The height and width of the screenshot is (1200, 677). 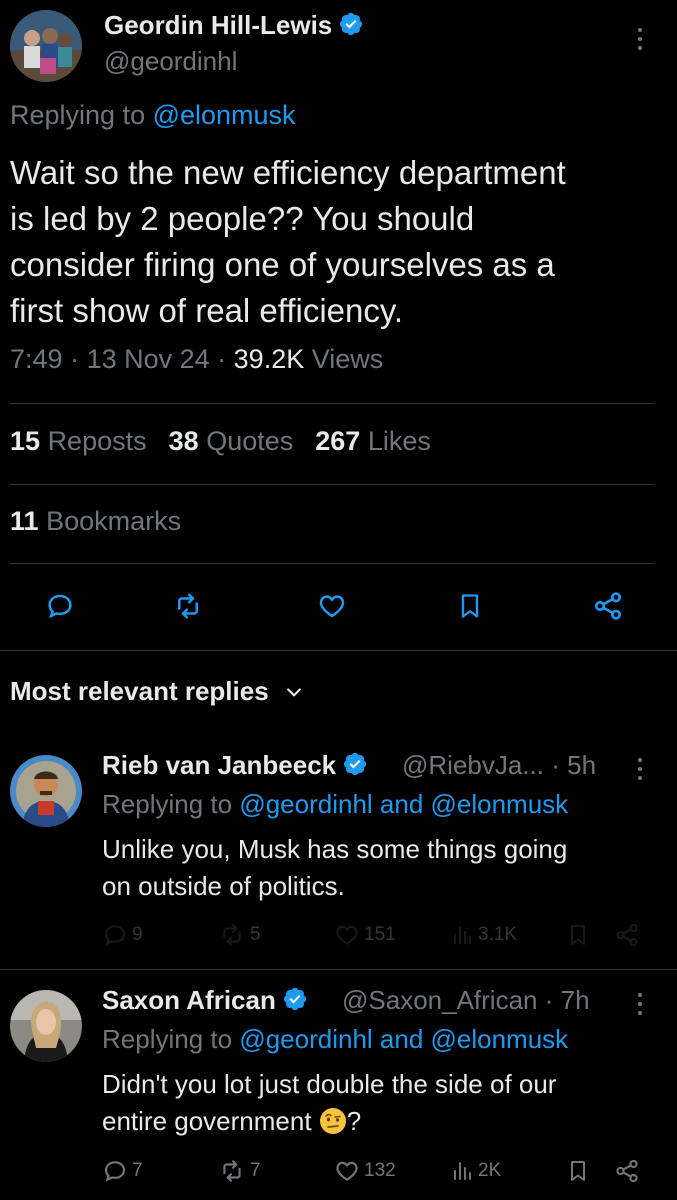 I want to click on quotes-label: Quotes, so click(x=250, y=441).